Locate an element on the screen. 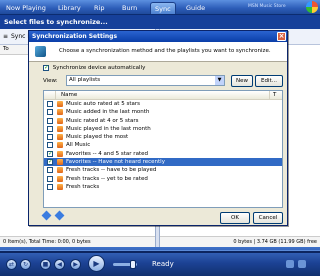  playlist-row: Fresh tracks -- yet to be rated is located at coordinates (163, 179).